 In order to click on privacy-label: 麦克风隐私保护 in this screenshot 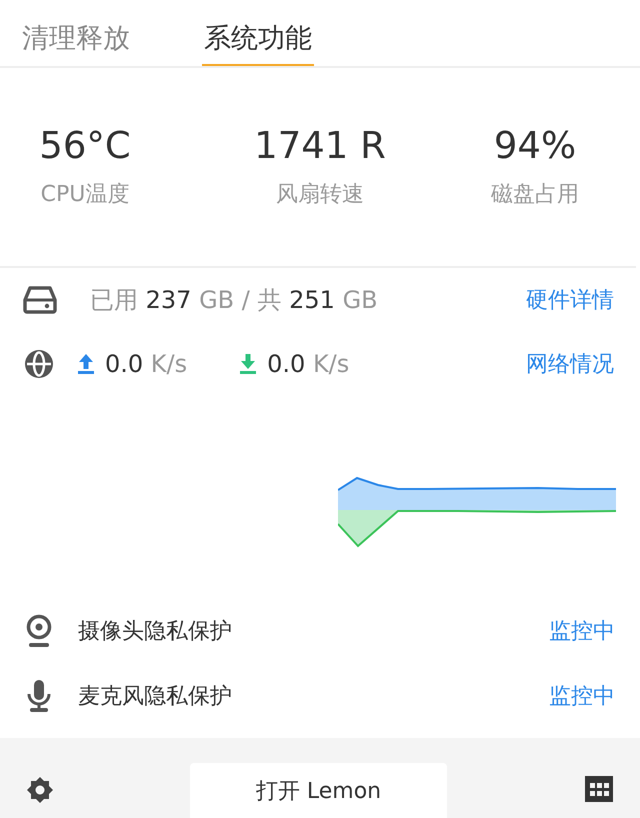, I will do `click(155, 696)`.